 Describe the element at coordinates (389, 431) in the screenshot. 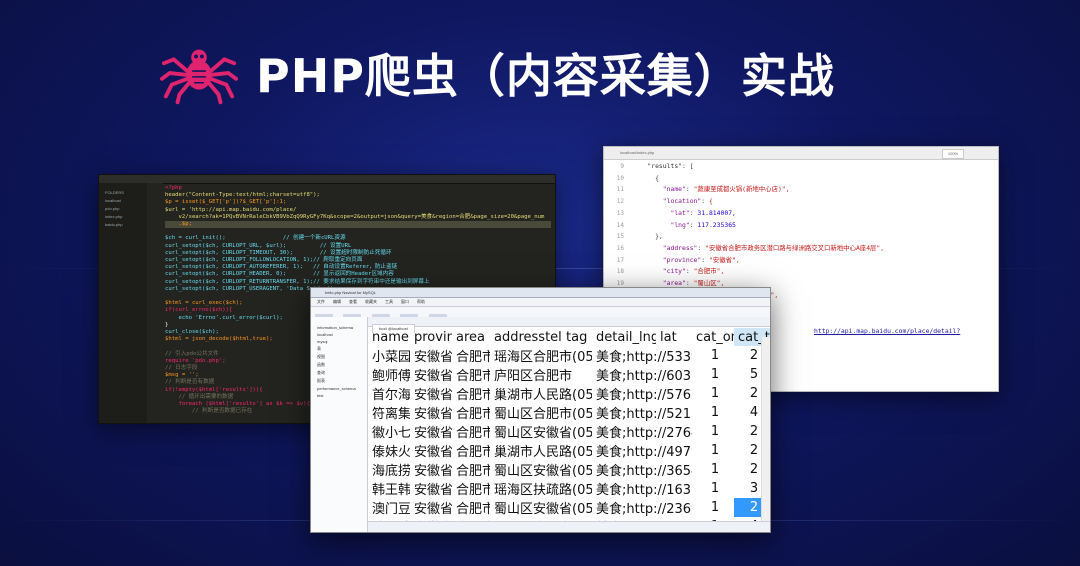

I see `table-cell: 徽小七` at that location.